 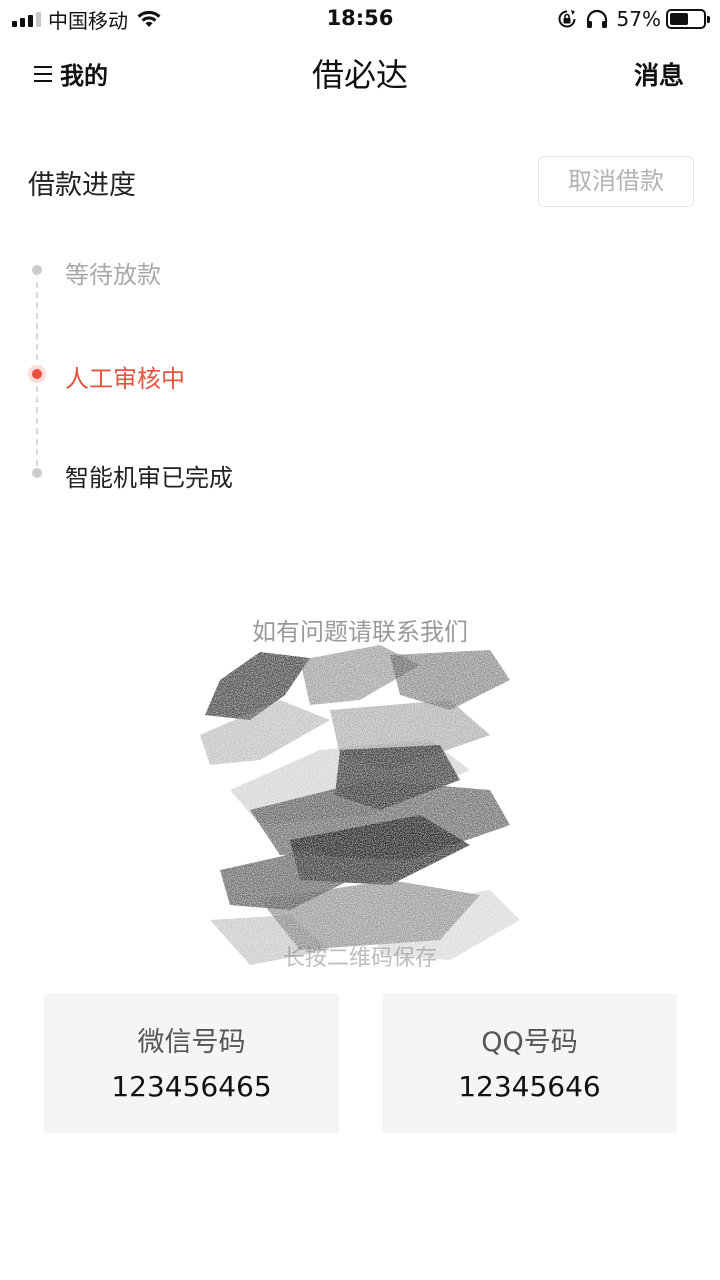 What do you see at coordinates (37, 374) in the screenshot?
I see `timeline-dot-active` at bounding box center [37, 374].